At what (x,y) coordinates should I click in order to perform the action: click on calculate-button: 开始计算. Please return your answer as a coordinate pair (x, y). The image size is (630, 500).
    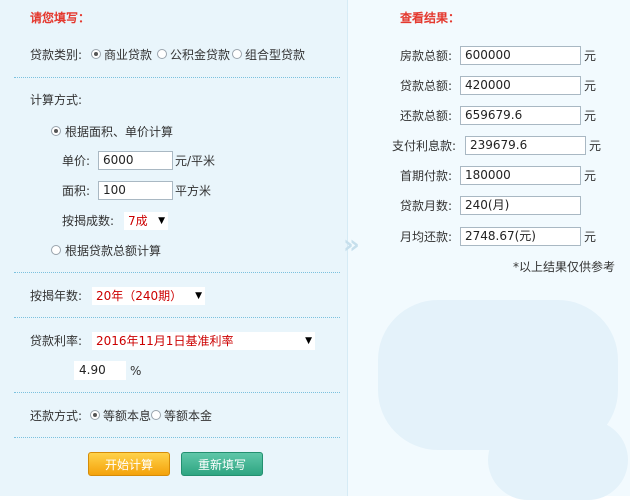
    Looking at the image, I should click on (129, 464).